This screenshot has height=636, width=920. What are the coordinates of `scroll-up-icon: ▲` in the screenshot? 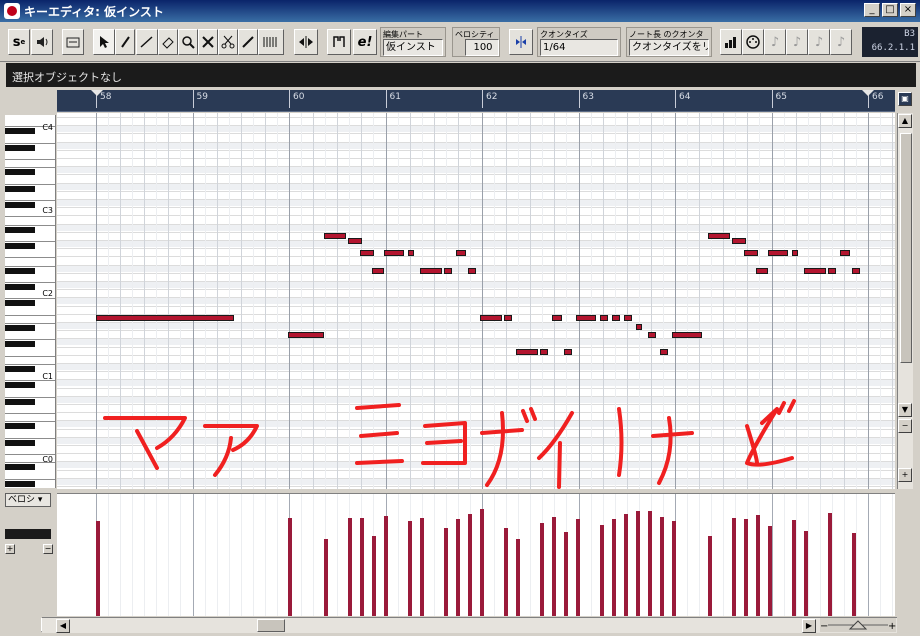 It's located at (905, 121).